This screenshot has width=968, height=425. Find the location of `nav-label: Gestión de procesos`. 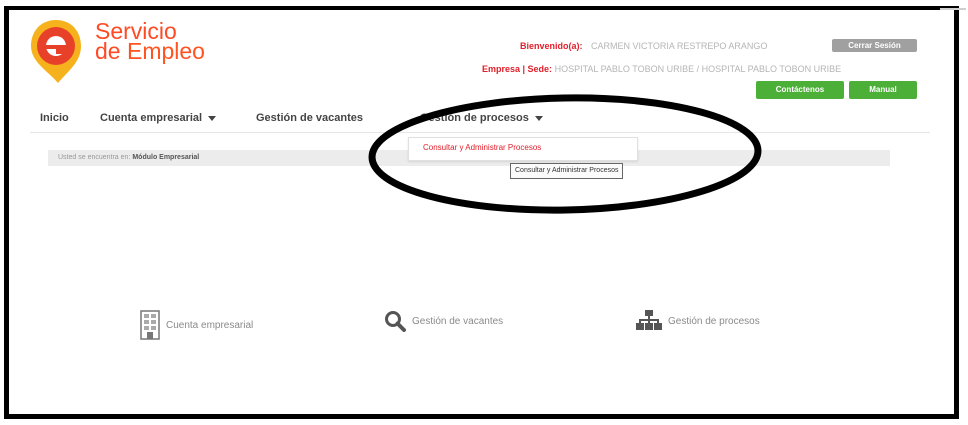

nav-label: Gestión de procesos is located at coordinates (474, 118).